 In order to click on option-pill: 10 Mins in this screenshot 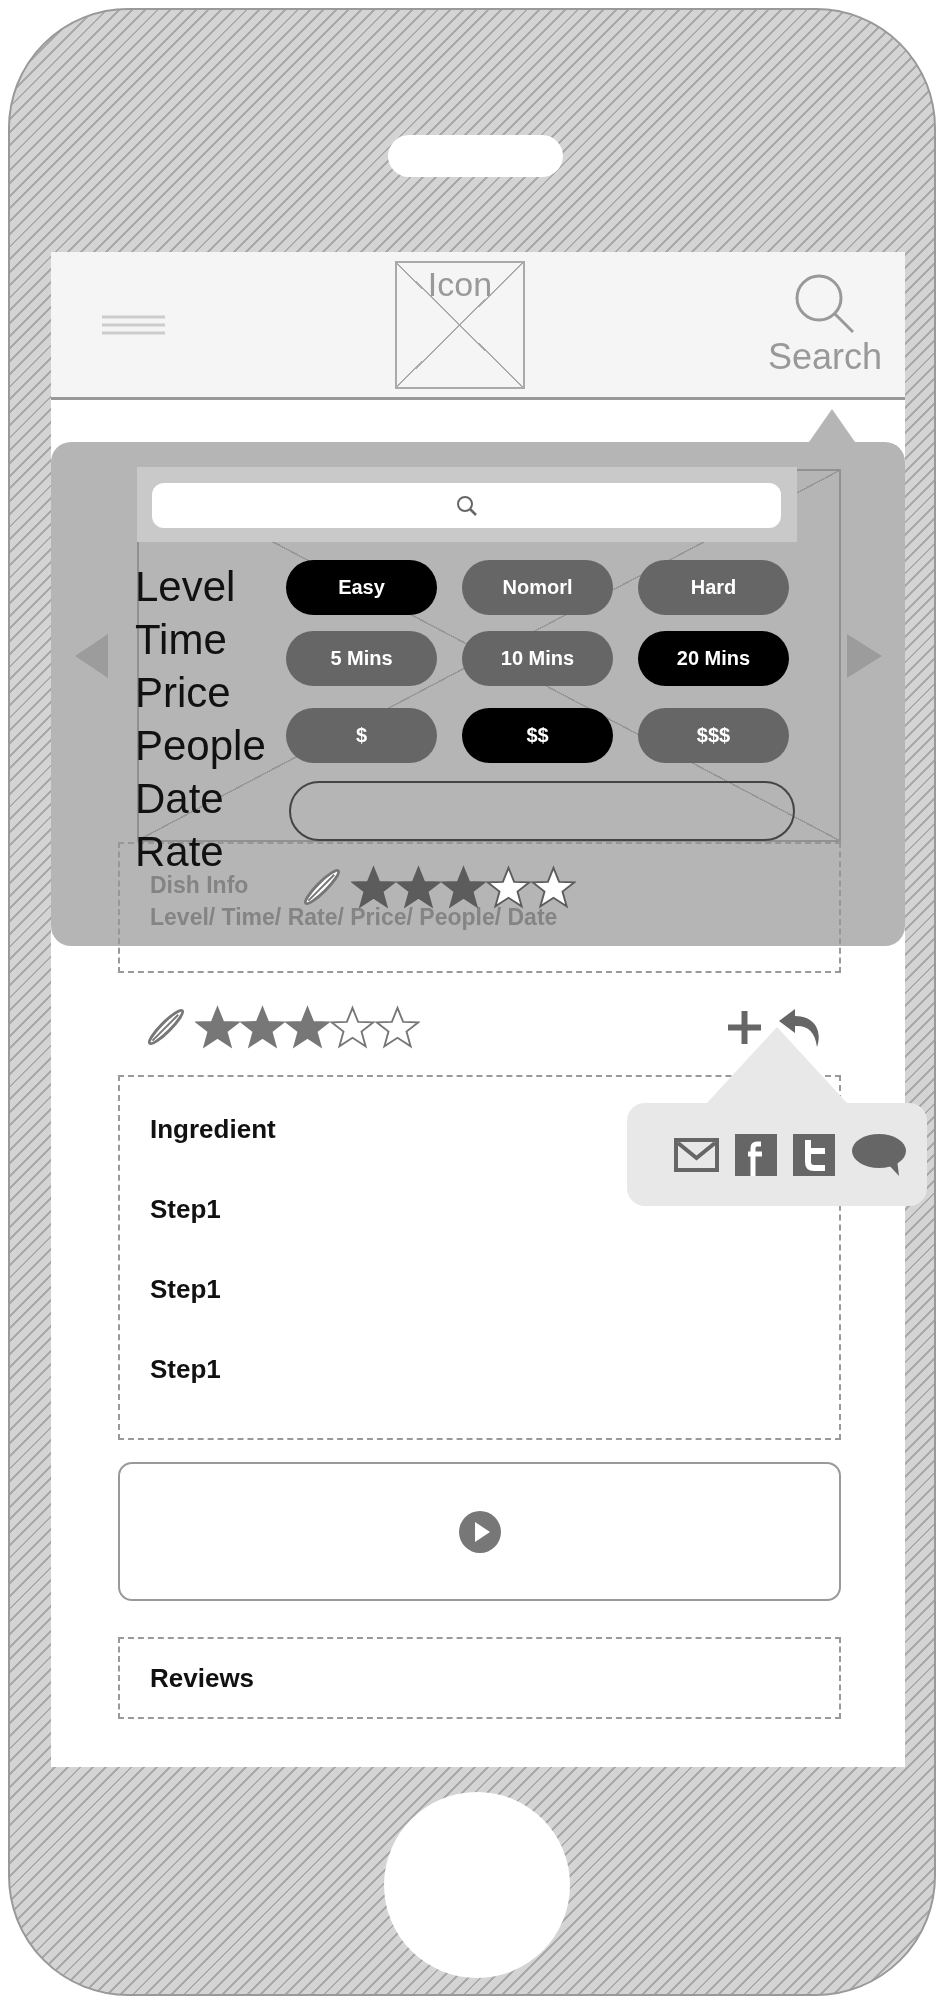, I will do `click(537, 658)`.